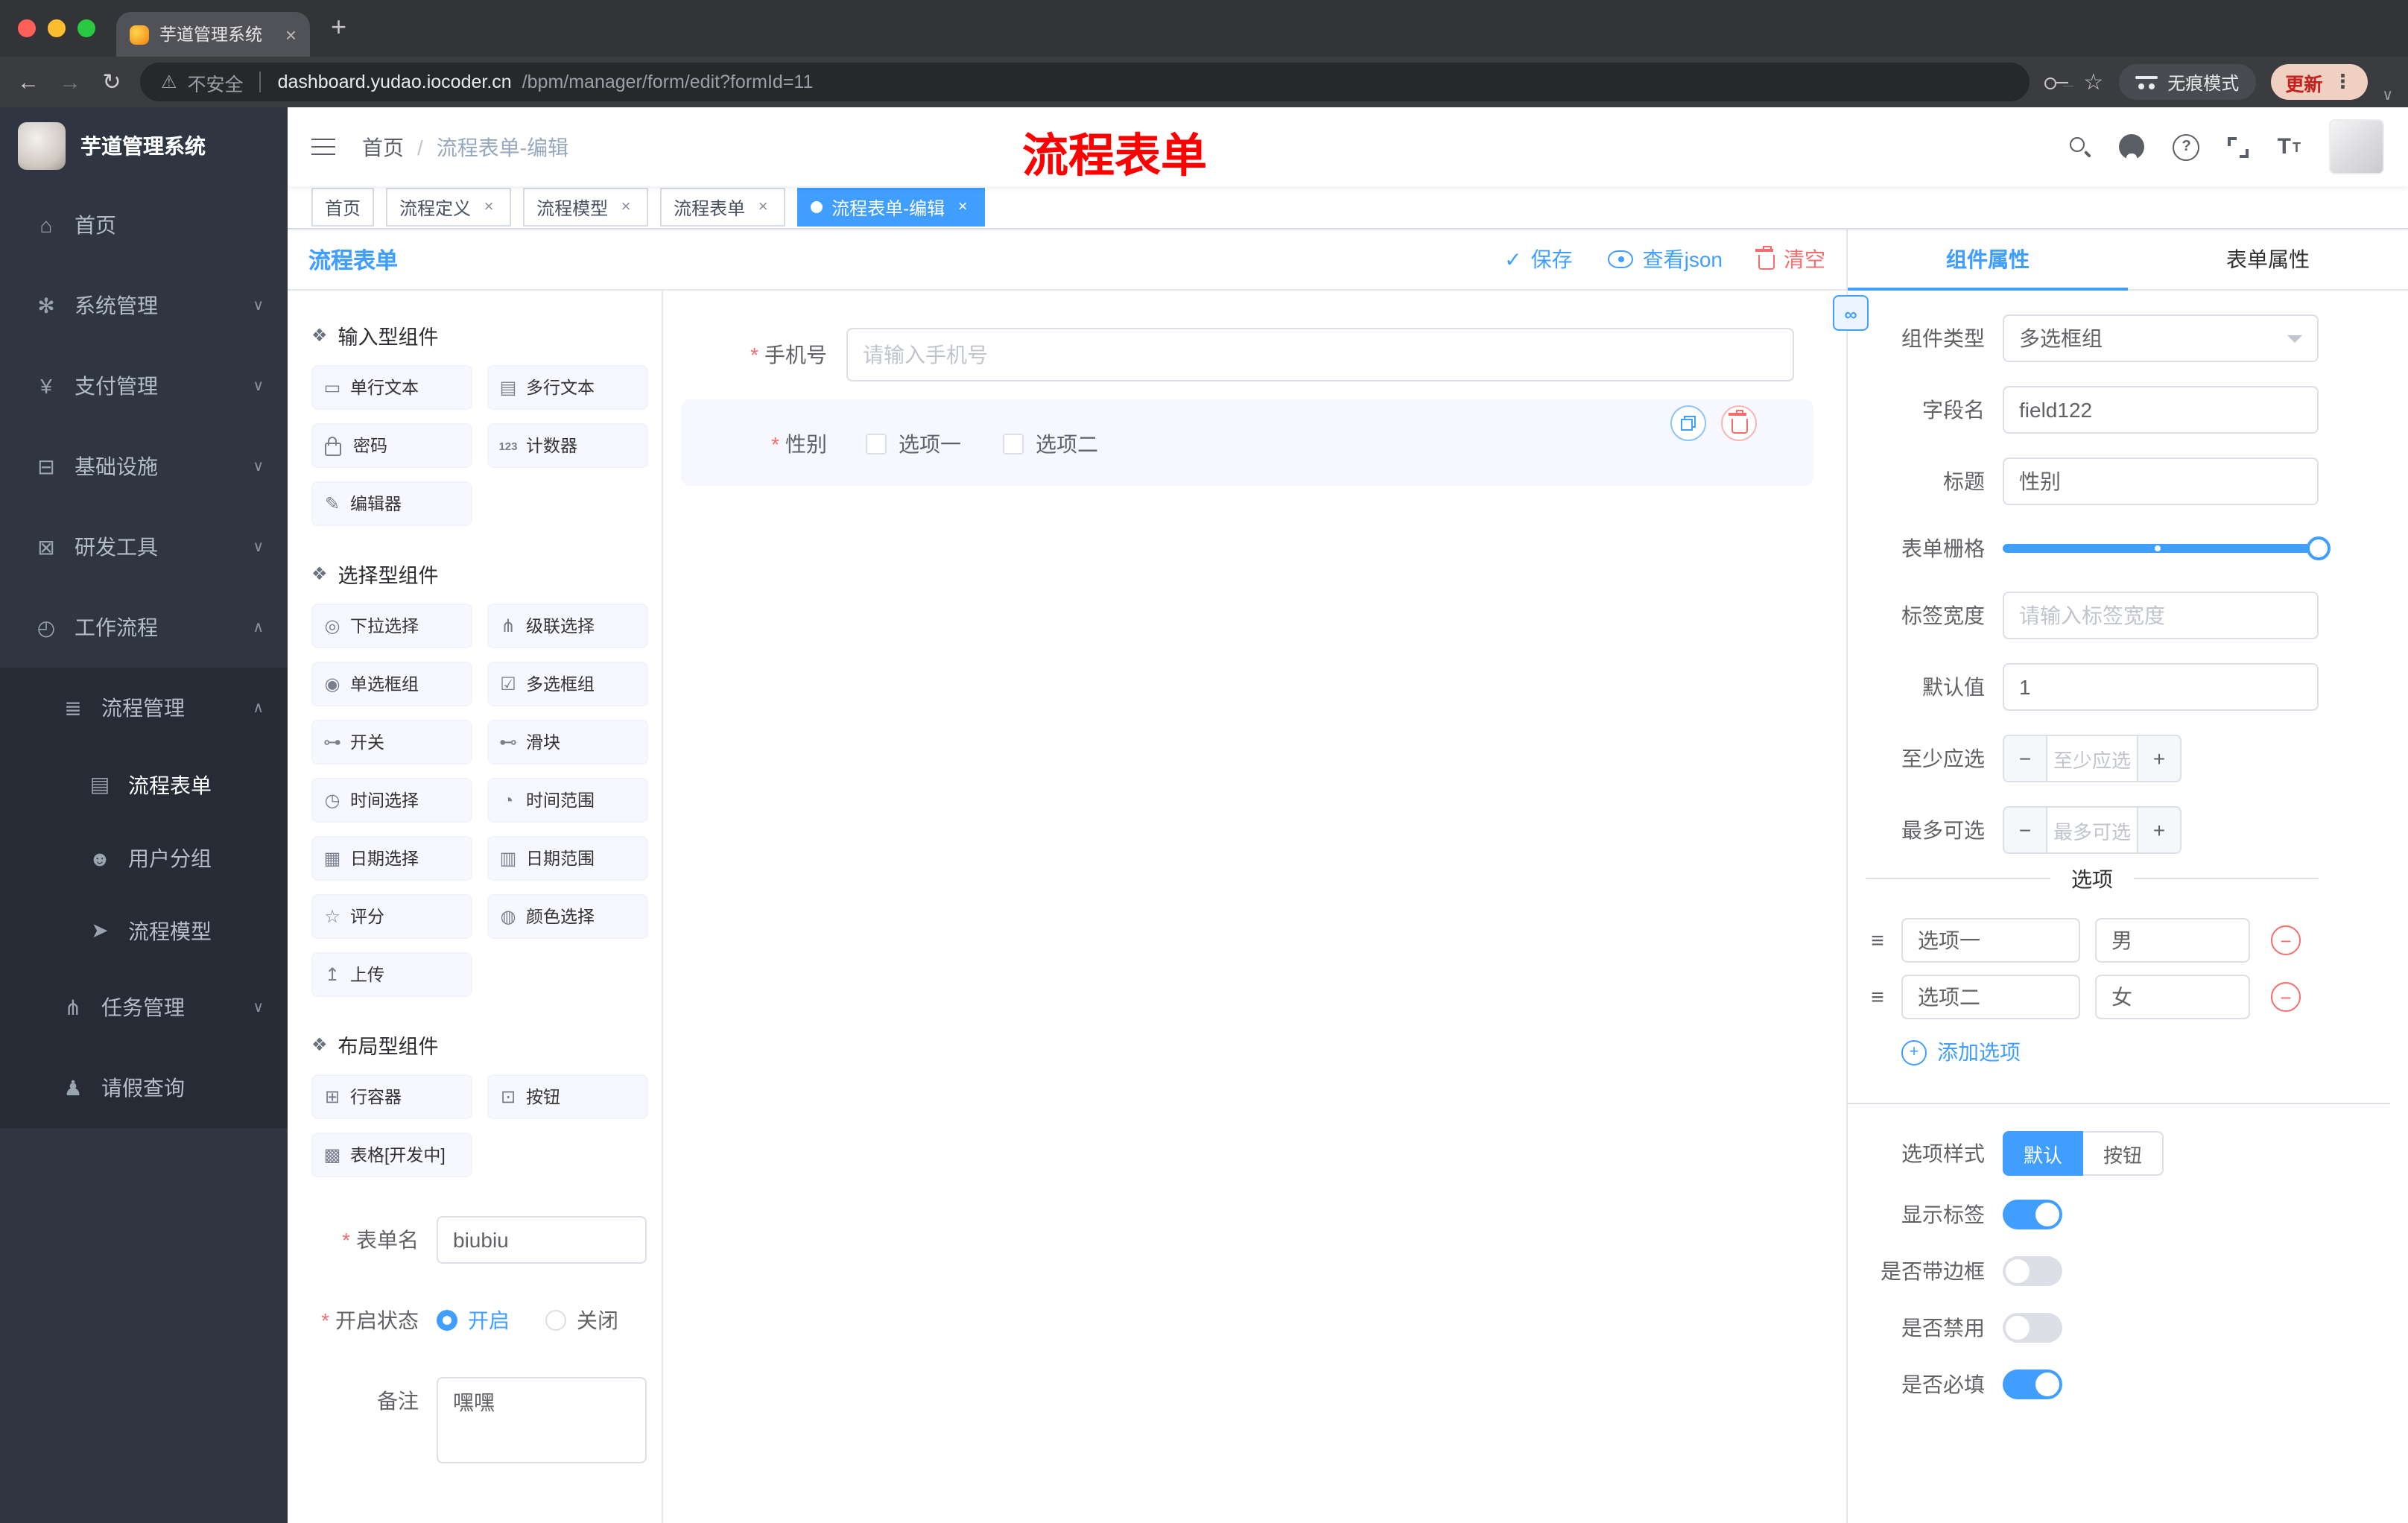 The width and height of the screenshot is (2408, 1523). What do you see at coordinates (111, 82) in the screenshot?
I see `reload-button` at bounding box center [111, 82].